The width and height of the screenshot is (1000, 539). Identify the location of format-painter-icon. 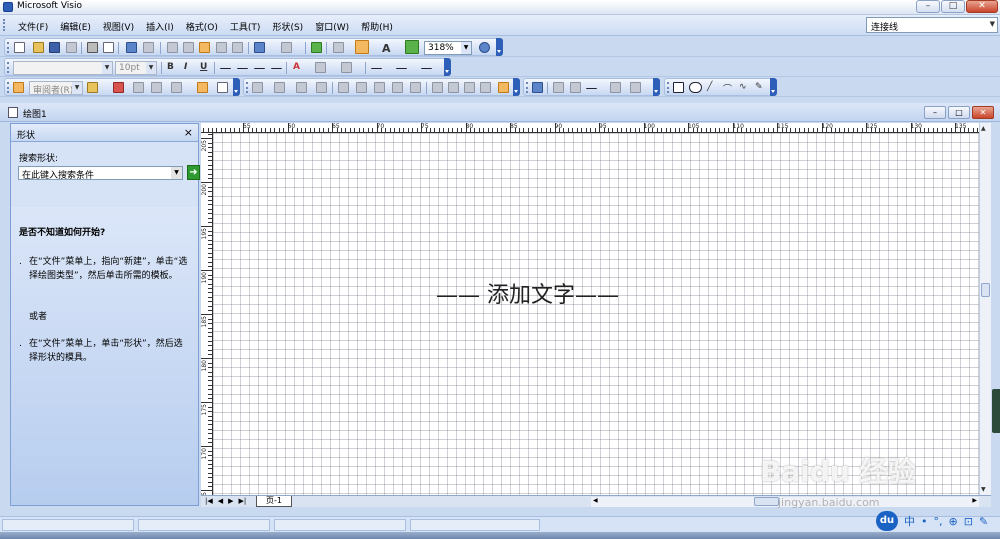
(221, 47).